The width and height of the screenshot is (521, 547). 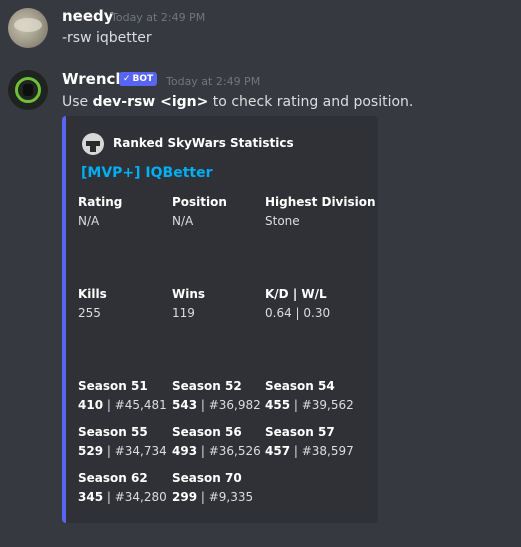 I want to click on field-name: Highest Division, so click(x=320, y=202).